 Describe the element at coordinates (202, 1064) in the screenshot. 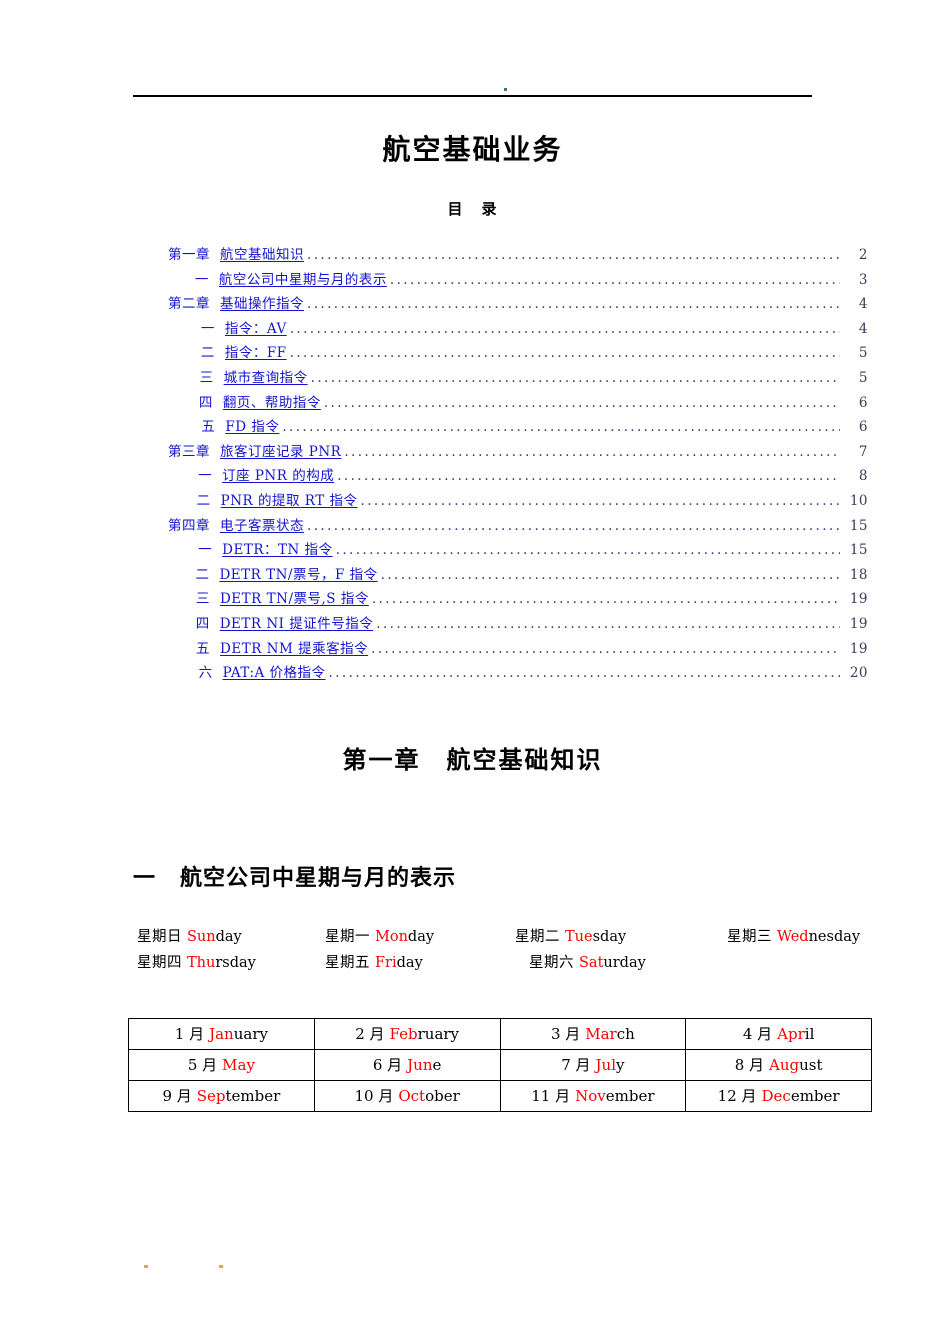

I see `month-chinese: 5 月` at that location.